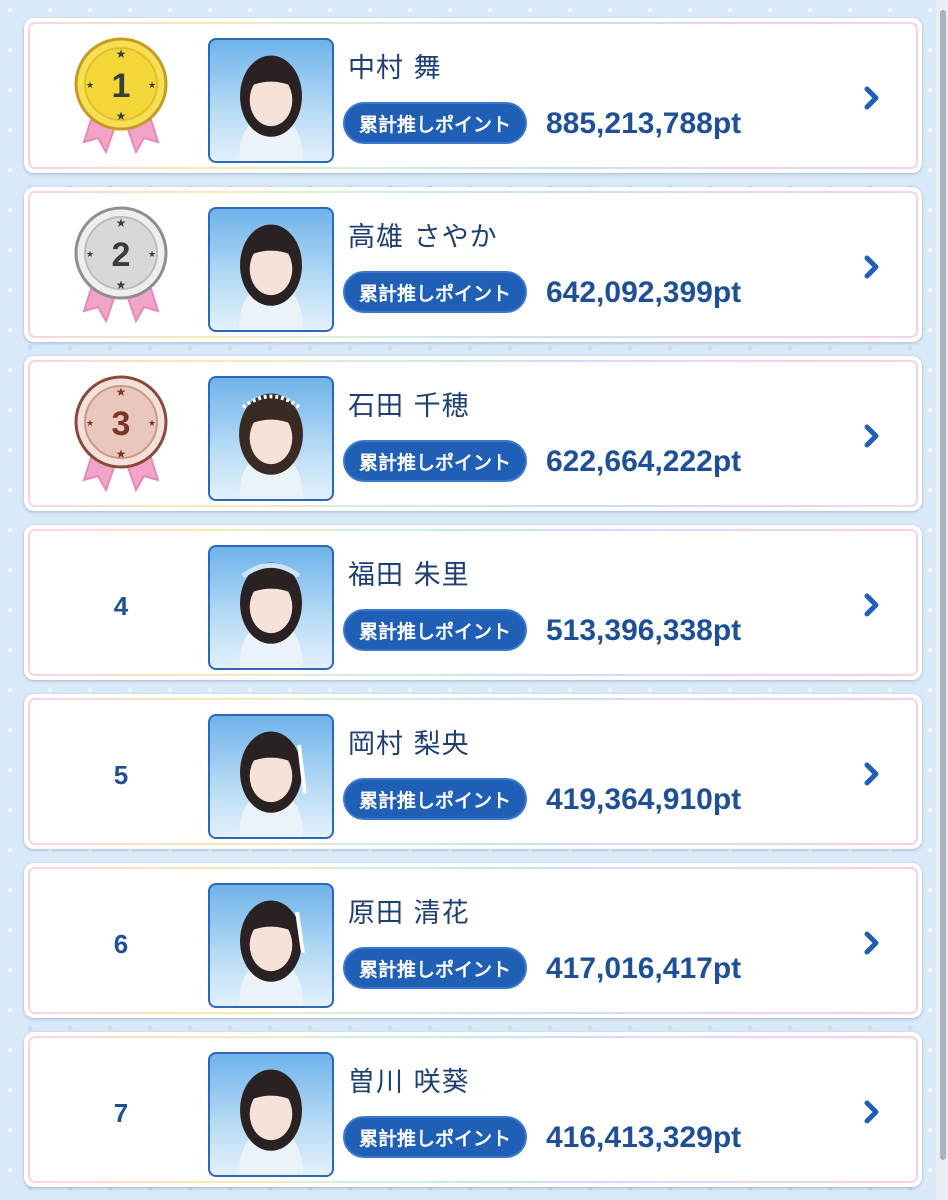 This screenshot has width=948, height=1200. I want to click on ranking-card: 7 曽川 咲葵 累計推しポイント 416,413,329pt, so click(473, 1109).